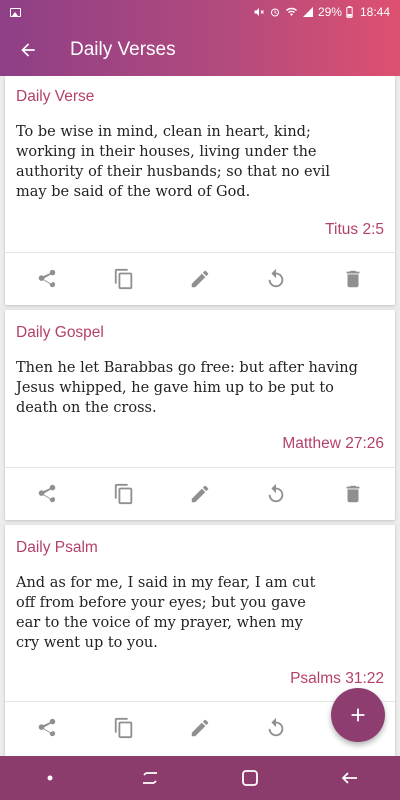 This screenshot has width=400, height=800. I want to click on card-title: Daily Gospel, so click(60, 332).